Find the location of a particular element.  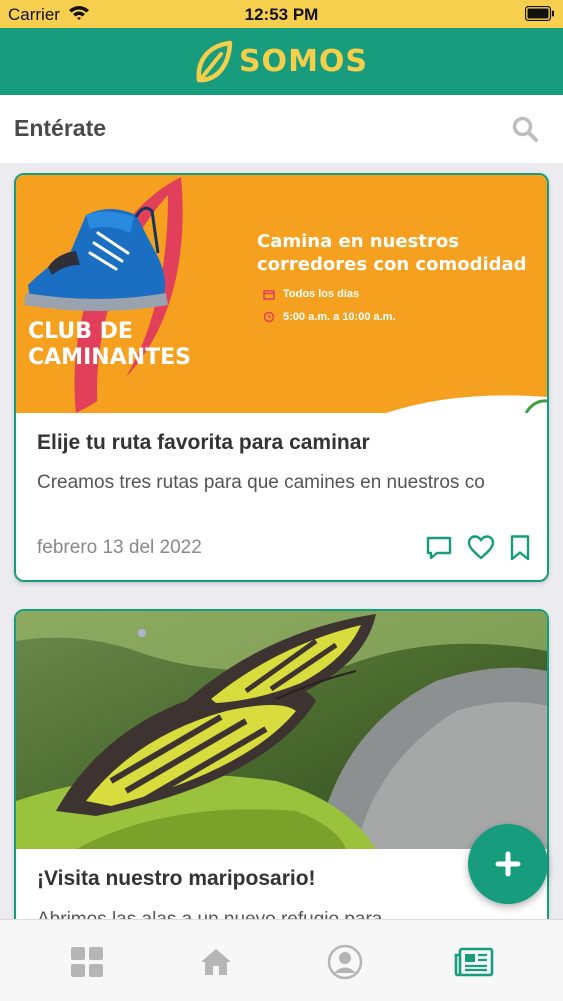

banner-days-row: Todos los días is located at coordinates (311, 294).